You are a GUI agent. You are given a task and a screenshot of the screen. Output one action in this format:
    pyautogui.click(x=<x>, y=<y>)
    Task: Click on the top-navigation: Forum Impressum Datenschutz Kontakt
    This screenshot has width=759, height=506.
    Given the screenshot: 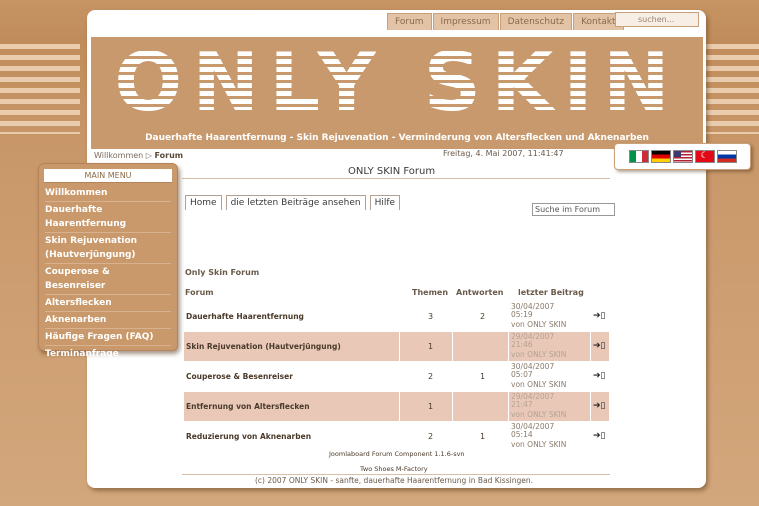 What is the action you would take?
    pyautogui.click(x=505, y=21)
    